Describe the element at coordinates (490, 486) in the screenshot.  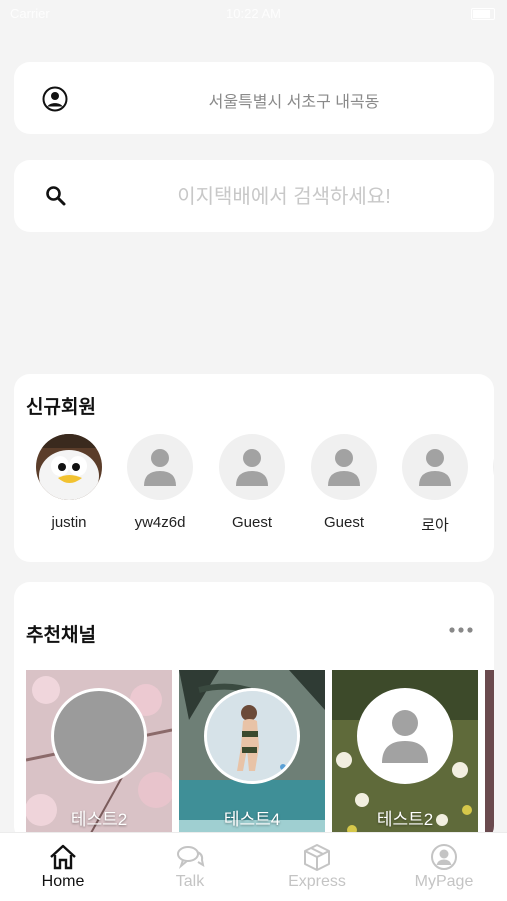
I see `member-item: 보` at that location.